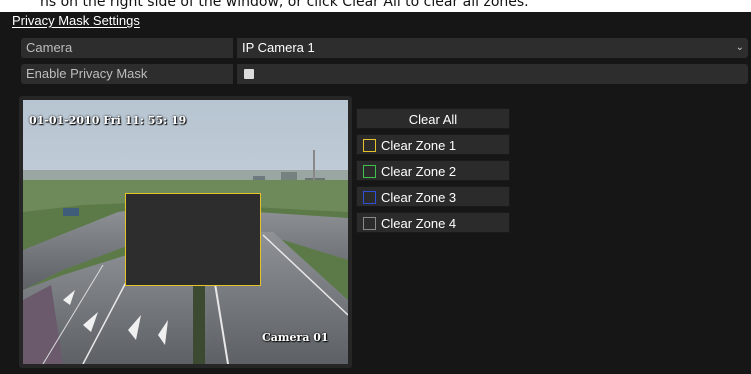 The width and height of the screenshot is (751, 374). Describe the element at coordinates (369, 145) in the screenshot. I see `zone-1-color-swatch` at that location.